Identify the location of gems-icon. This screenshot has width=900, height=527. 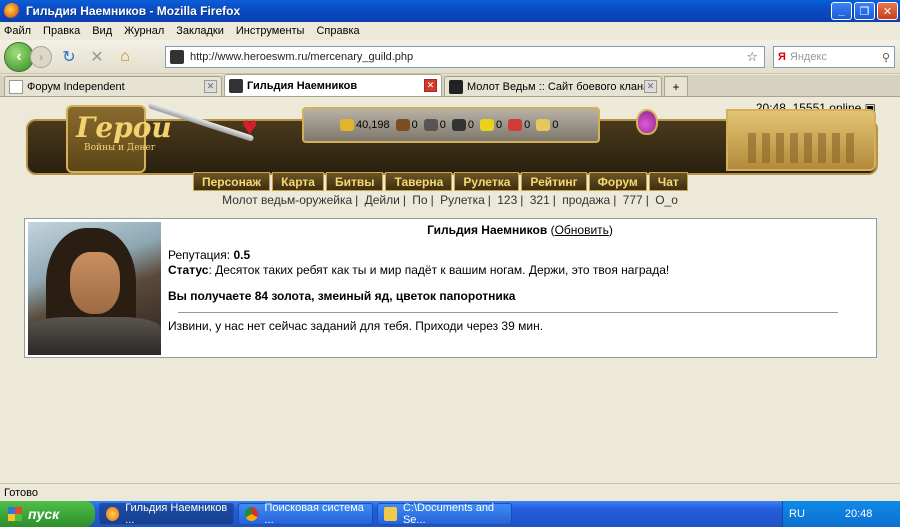
(543, 125).